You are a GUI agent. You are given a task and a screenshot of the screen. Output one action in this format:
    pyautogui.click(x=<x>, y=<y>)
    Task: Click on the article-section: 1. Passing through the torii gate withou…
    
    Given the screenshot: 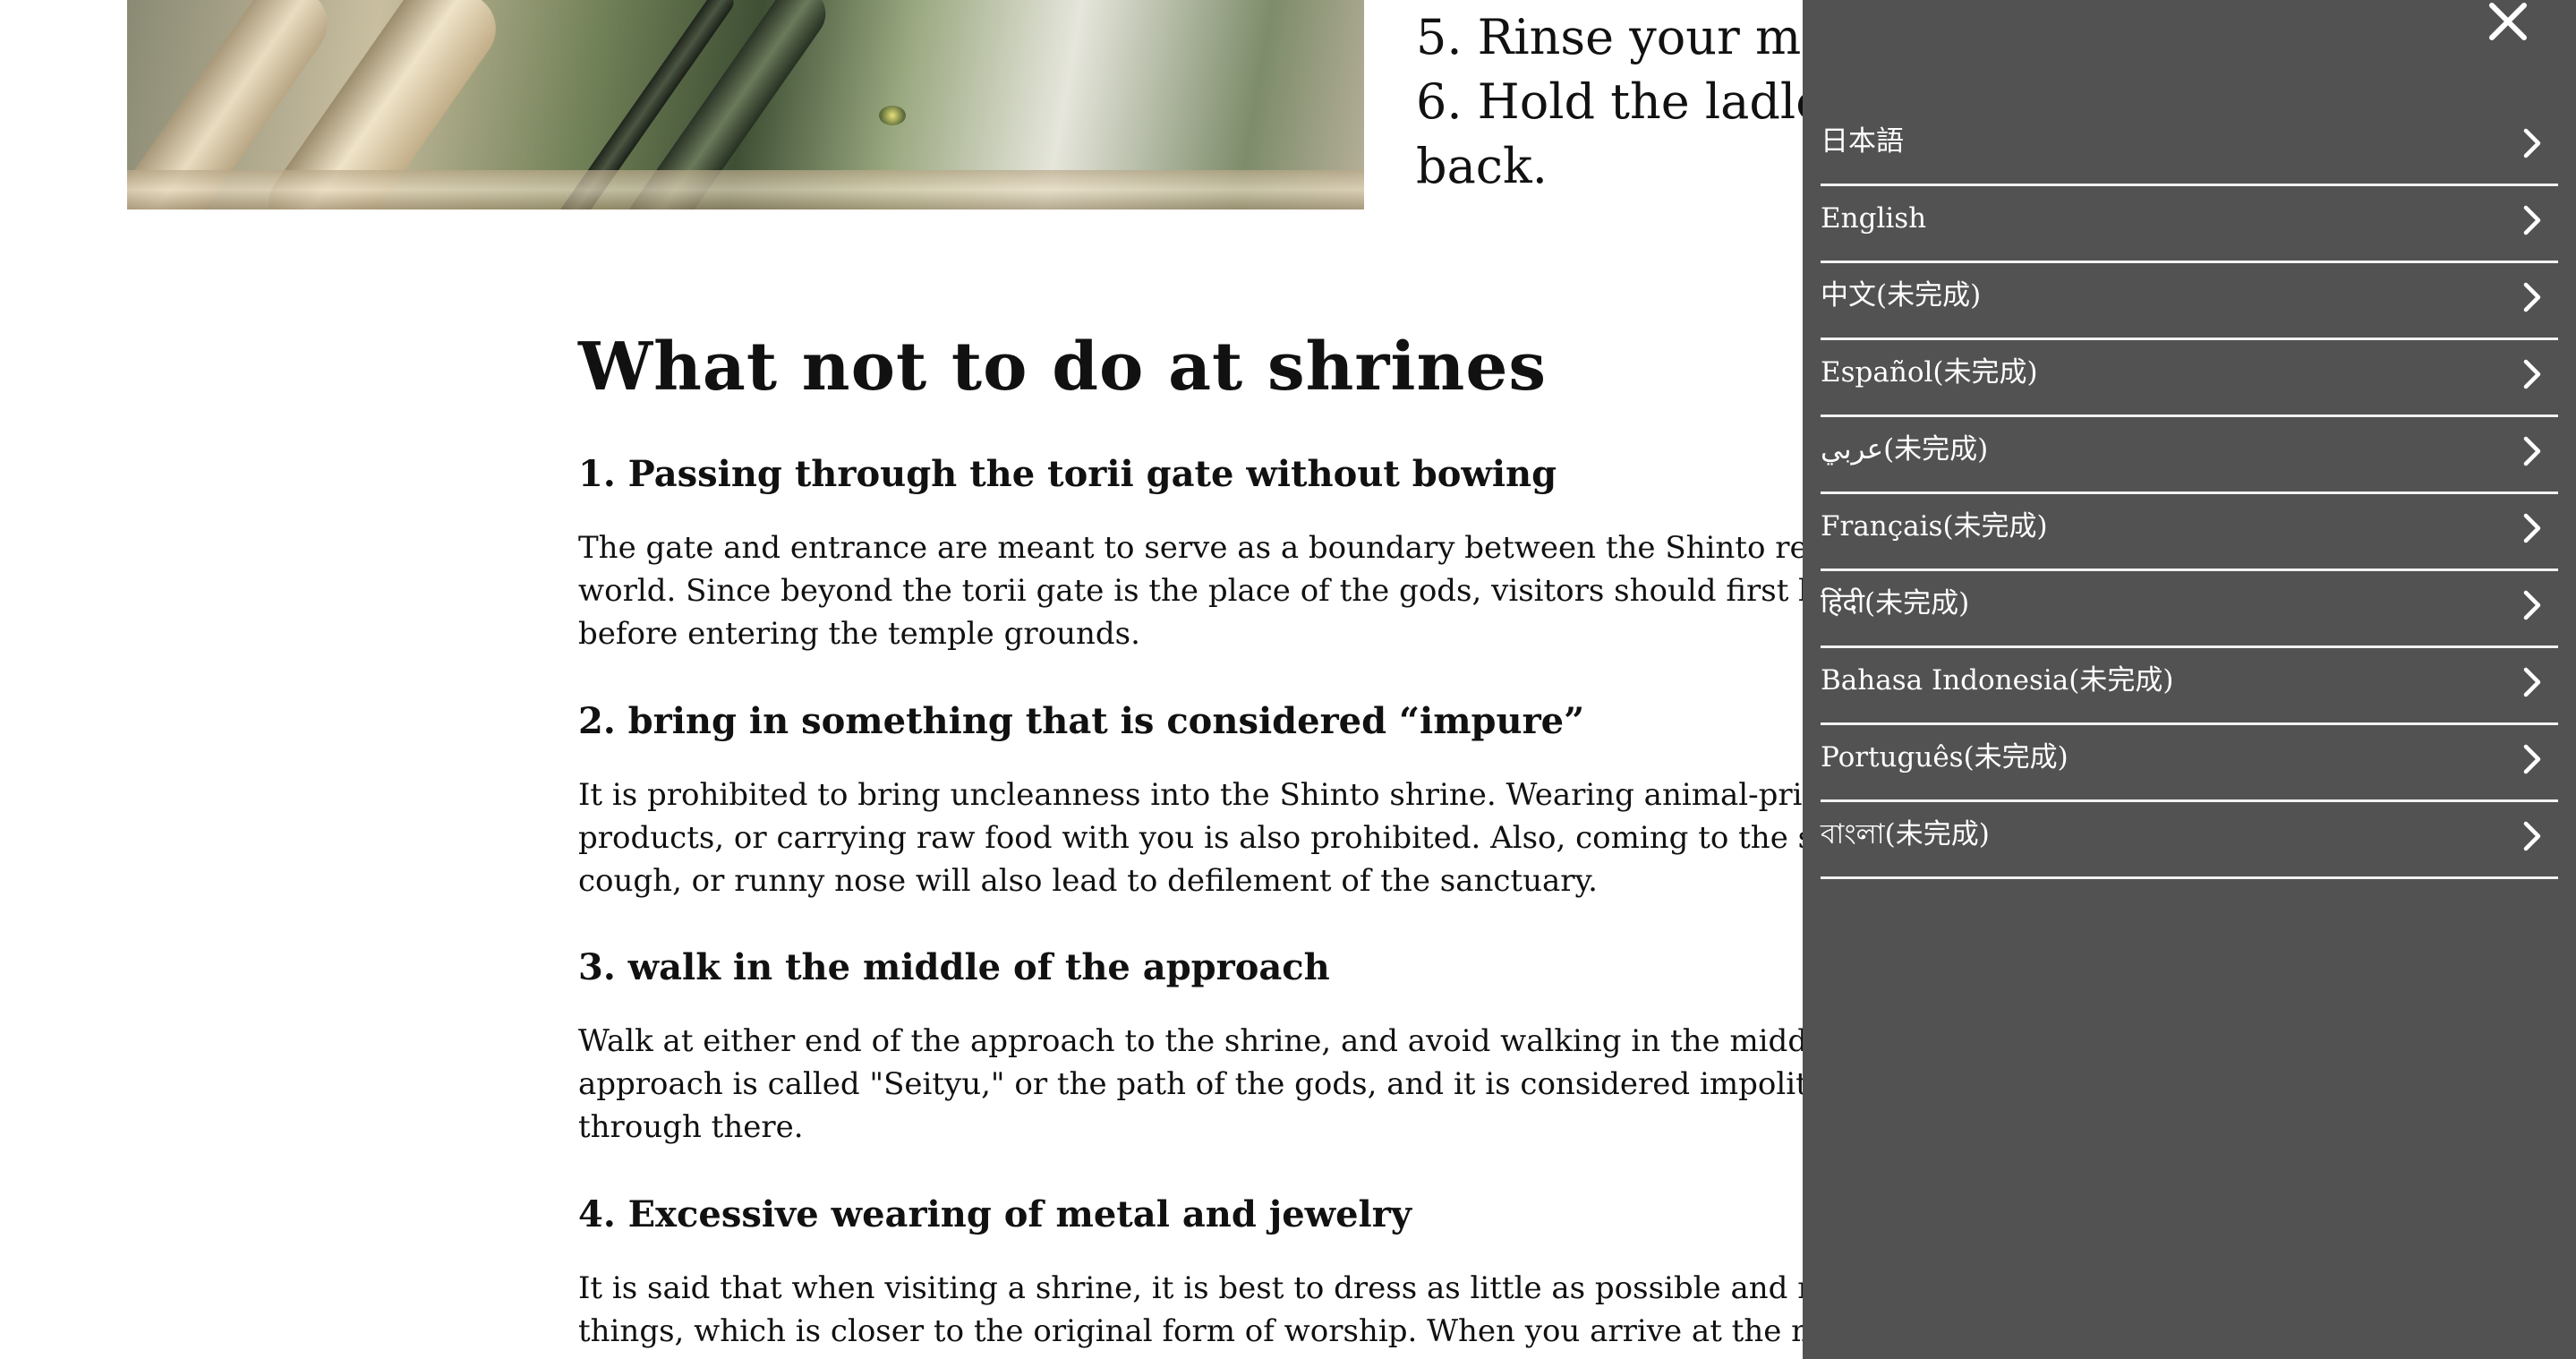 What is the action you would take?
    pyautogui.click(x=1276, y=551)
    